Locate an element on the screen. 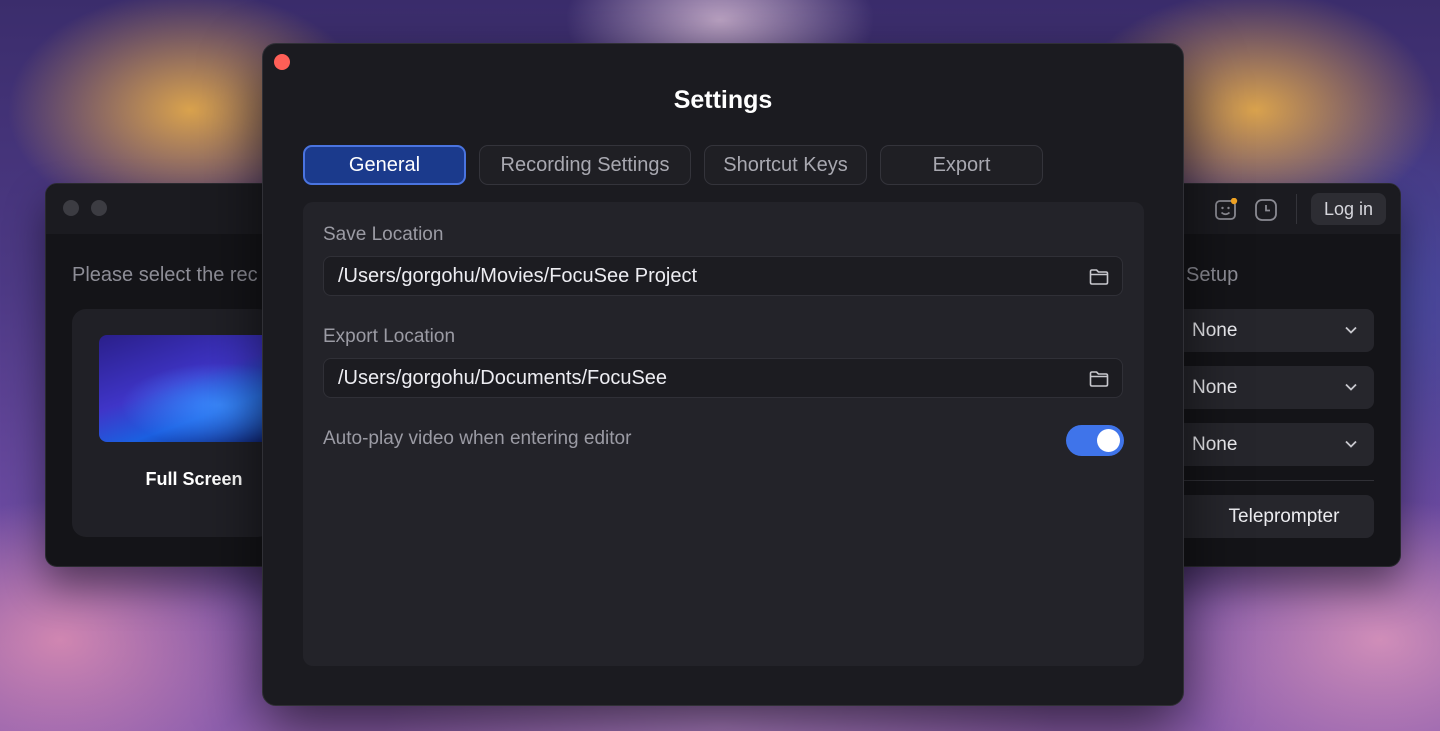 The image size is (1440, 731). autoplay-toggle is located at coordinates (1095, 440).